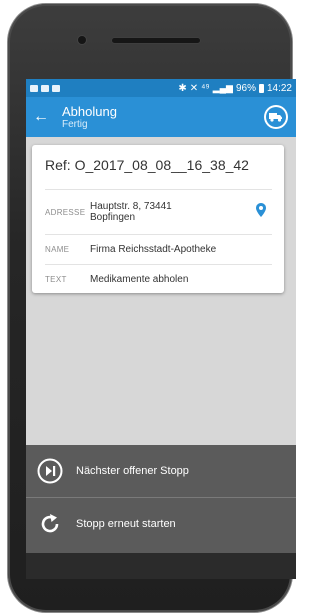 The image size is (320, 616). I want to click on next-open-stop-button: Nächster offener Stopp, so click(161, 471).